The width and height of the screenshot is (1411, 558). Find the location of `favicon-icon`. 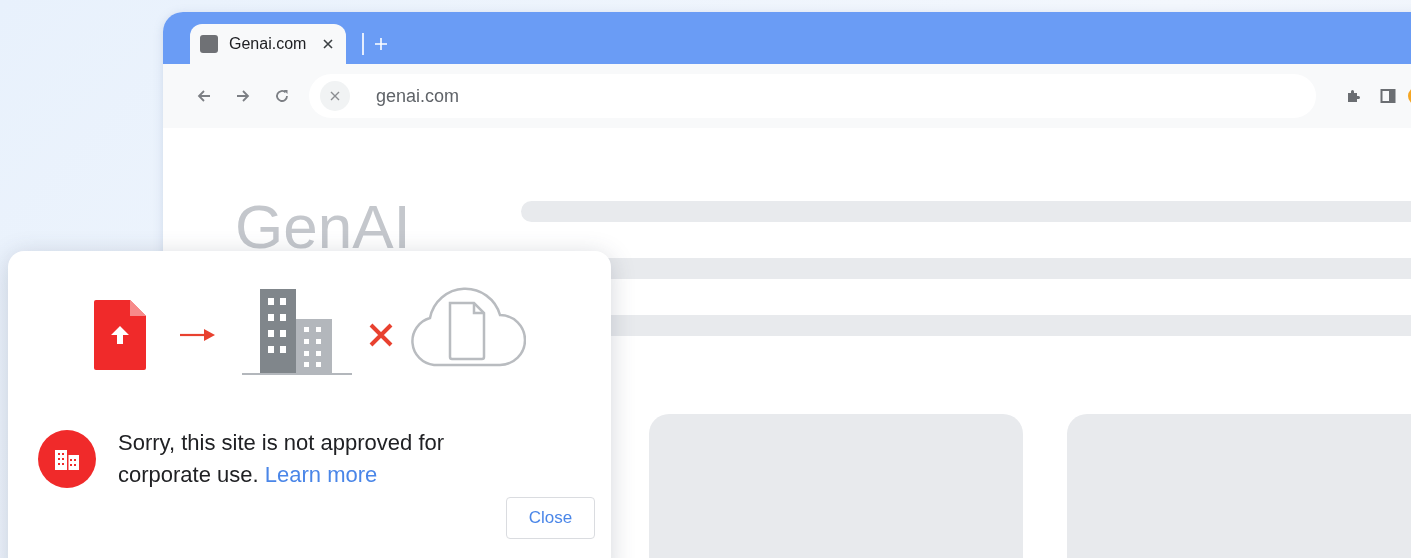

favicon-icon is located at coordinates (209, 44).